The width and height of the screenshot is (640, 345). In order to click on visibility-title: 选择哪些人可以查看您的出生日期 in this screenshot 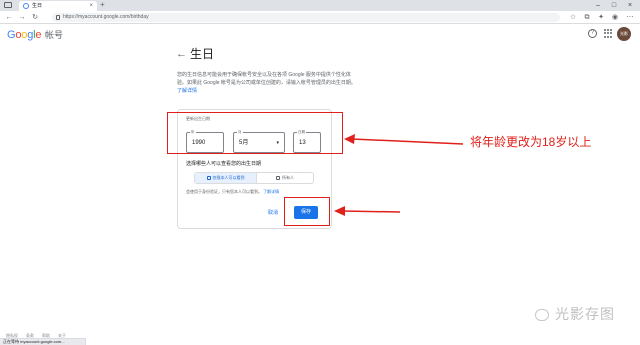, I will do `click(224, 164)`.